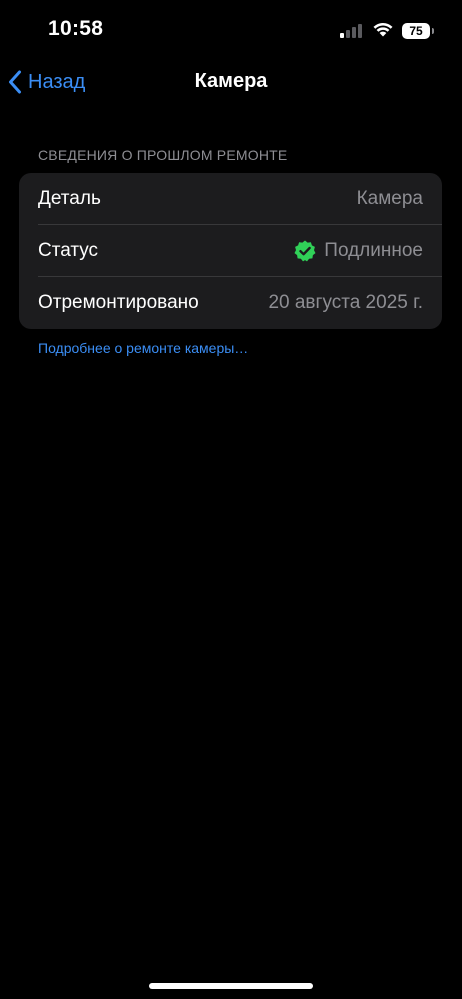 The image size is (462, 999). Describe the element at coordinates (305, 251) in the screenshot. I see `verified-check-icon` at that location.